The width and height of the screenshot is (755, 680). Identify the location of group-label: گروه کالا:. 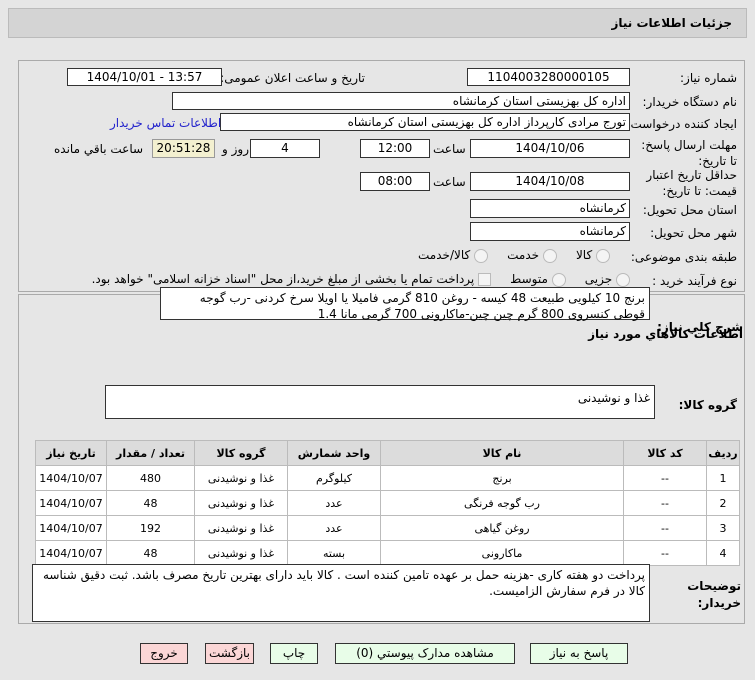
(707, 405).